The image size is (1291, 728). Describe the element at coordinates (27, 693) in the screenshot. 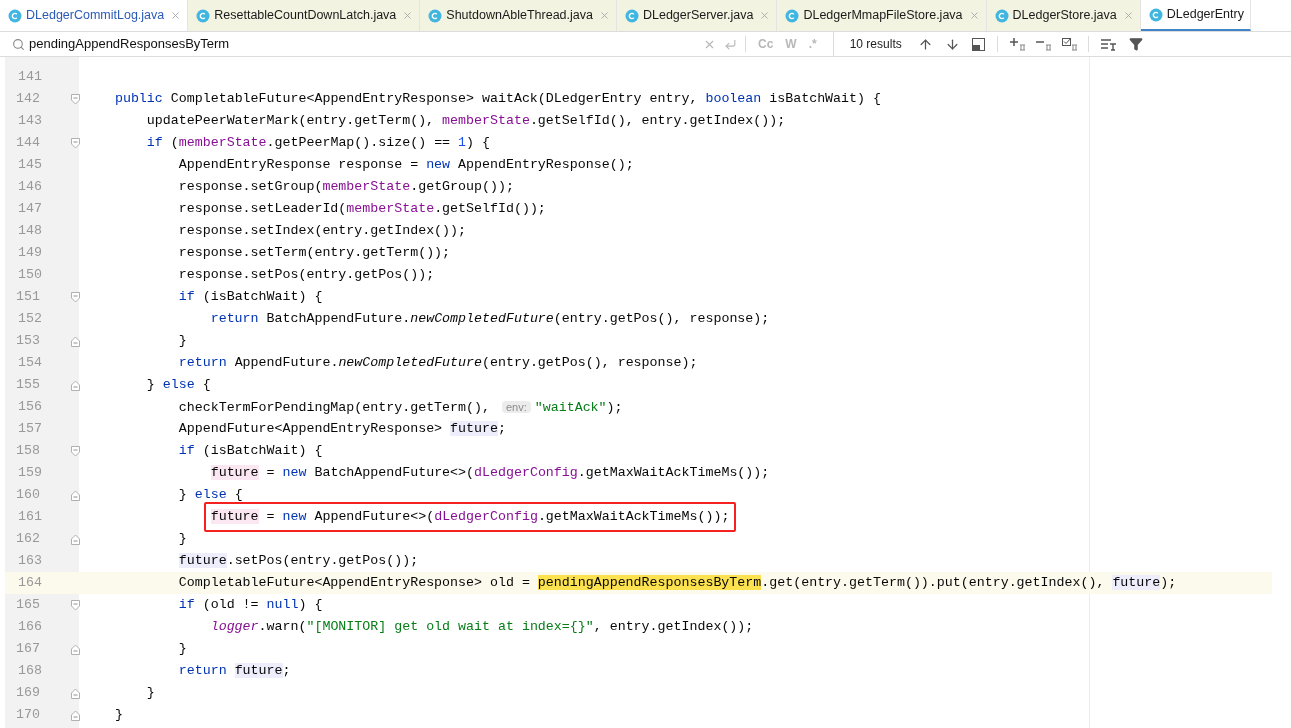

I see `line-number: 169` at that location.